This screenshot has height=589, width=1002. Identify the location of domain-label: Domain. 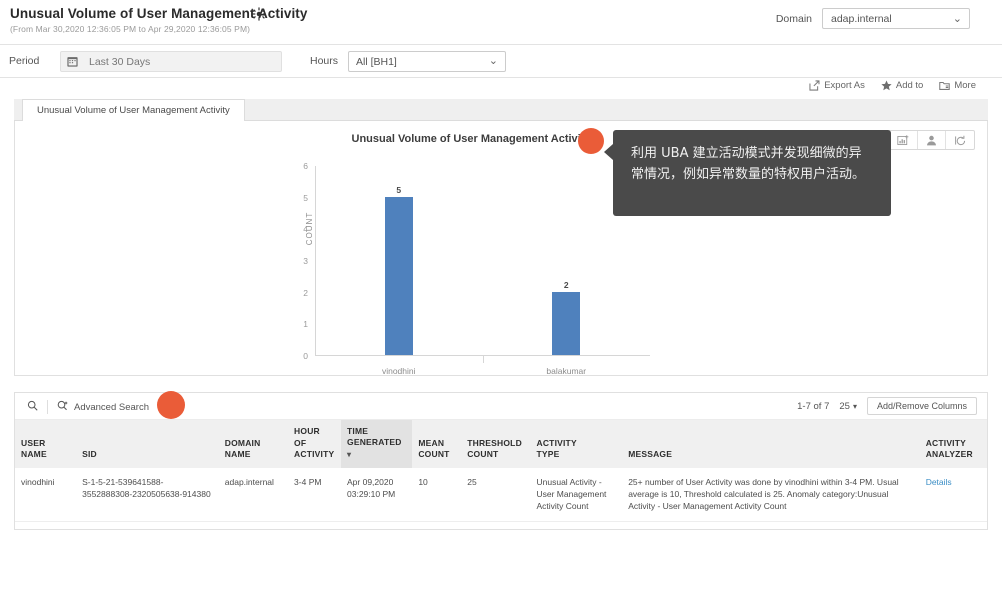
(793, 18).